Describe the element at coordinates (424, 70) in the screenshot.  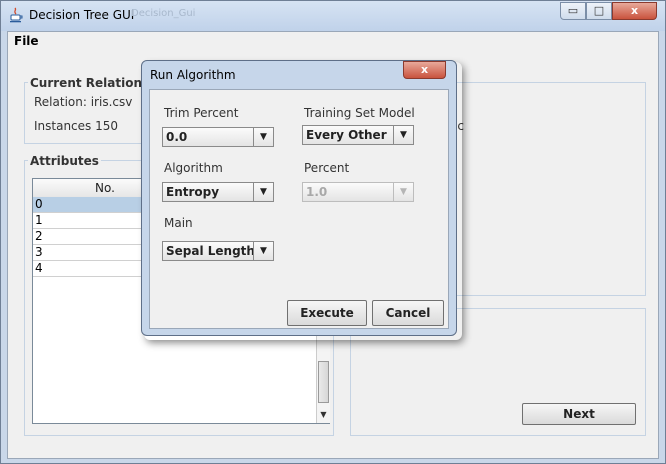
I see `dialog-close-button: x` at that location.